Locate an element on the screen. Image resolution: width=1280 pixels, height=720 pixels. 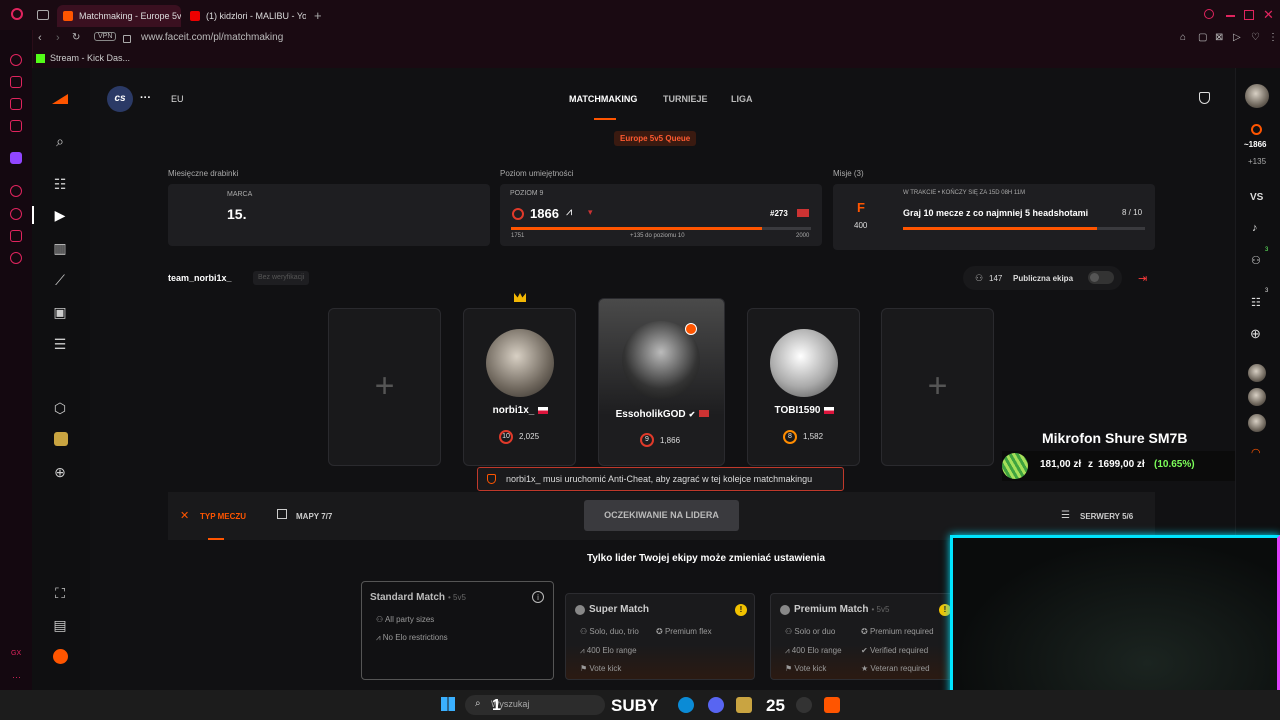
minimize-icon is located at coordinates (1230, 16).